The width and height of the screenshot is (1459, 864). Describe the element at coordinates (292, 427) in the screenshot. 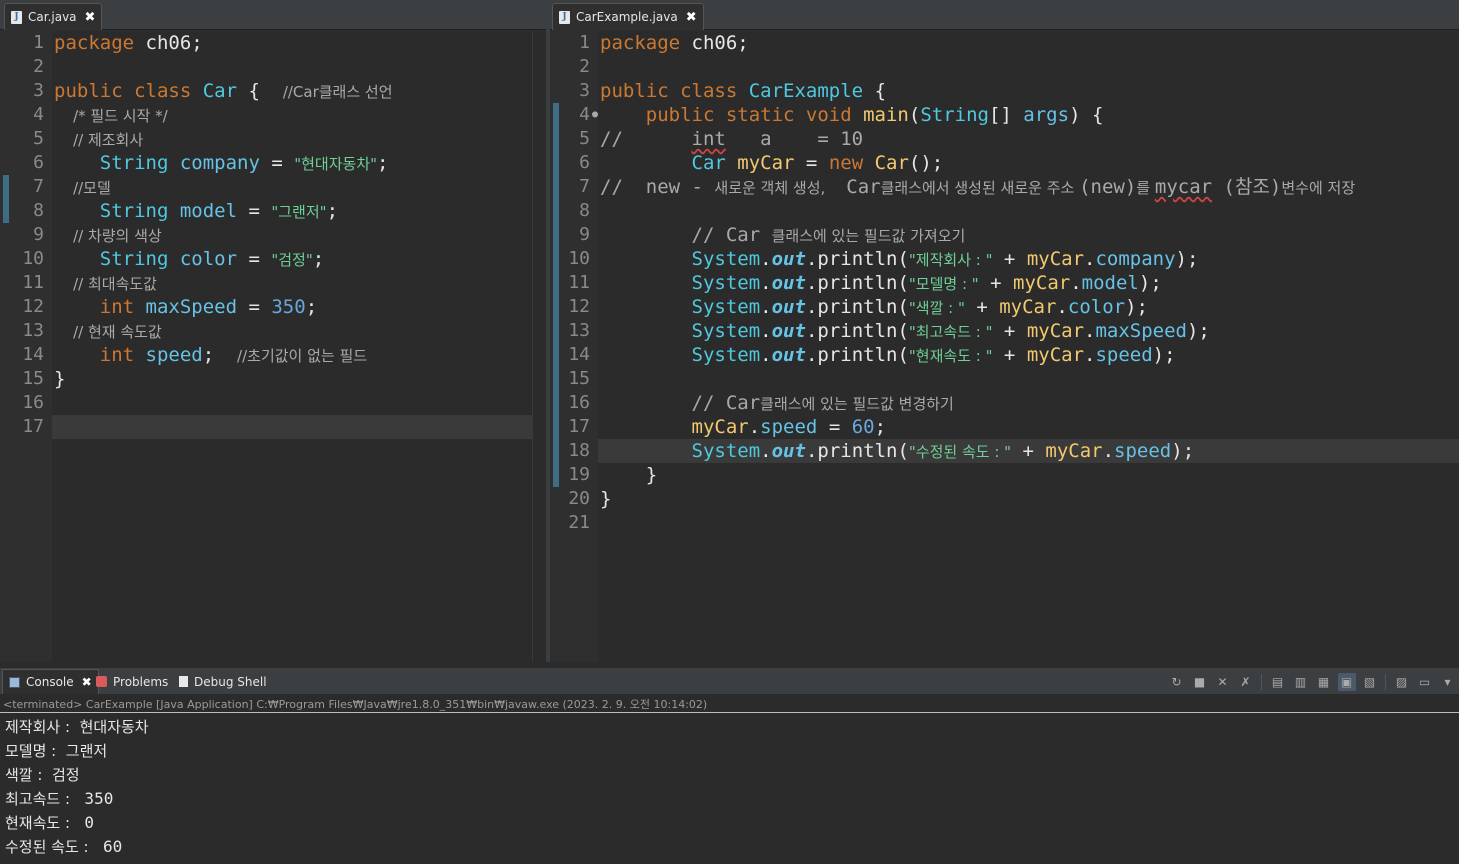

I see `current-line-highlight` at that location.